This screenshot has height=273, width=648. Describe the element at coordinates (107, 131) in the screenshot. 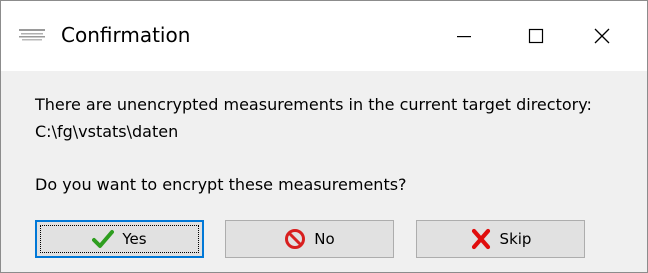

I see `target-directory-path: C:\fg\vstats\daten` at that location.